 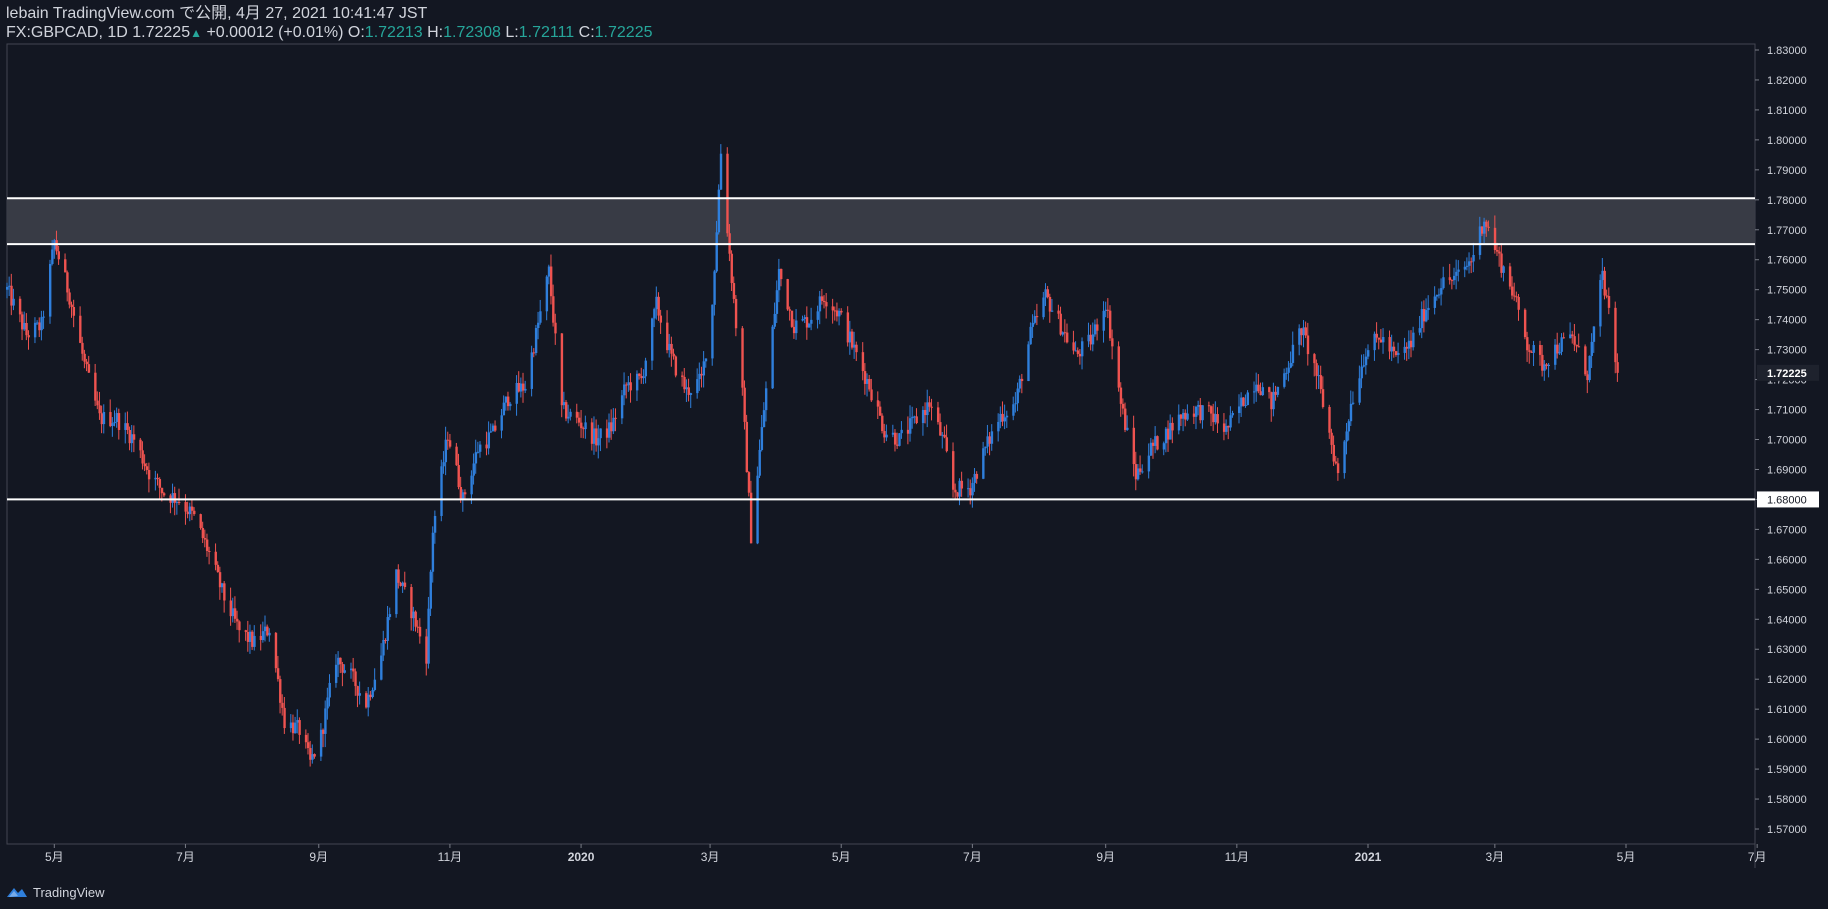 What do you see at coordinates (1787, 374) in the screenshot?
I see `last-price-label: 1.72225` at bounding box center [1787, 374].